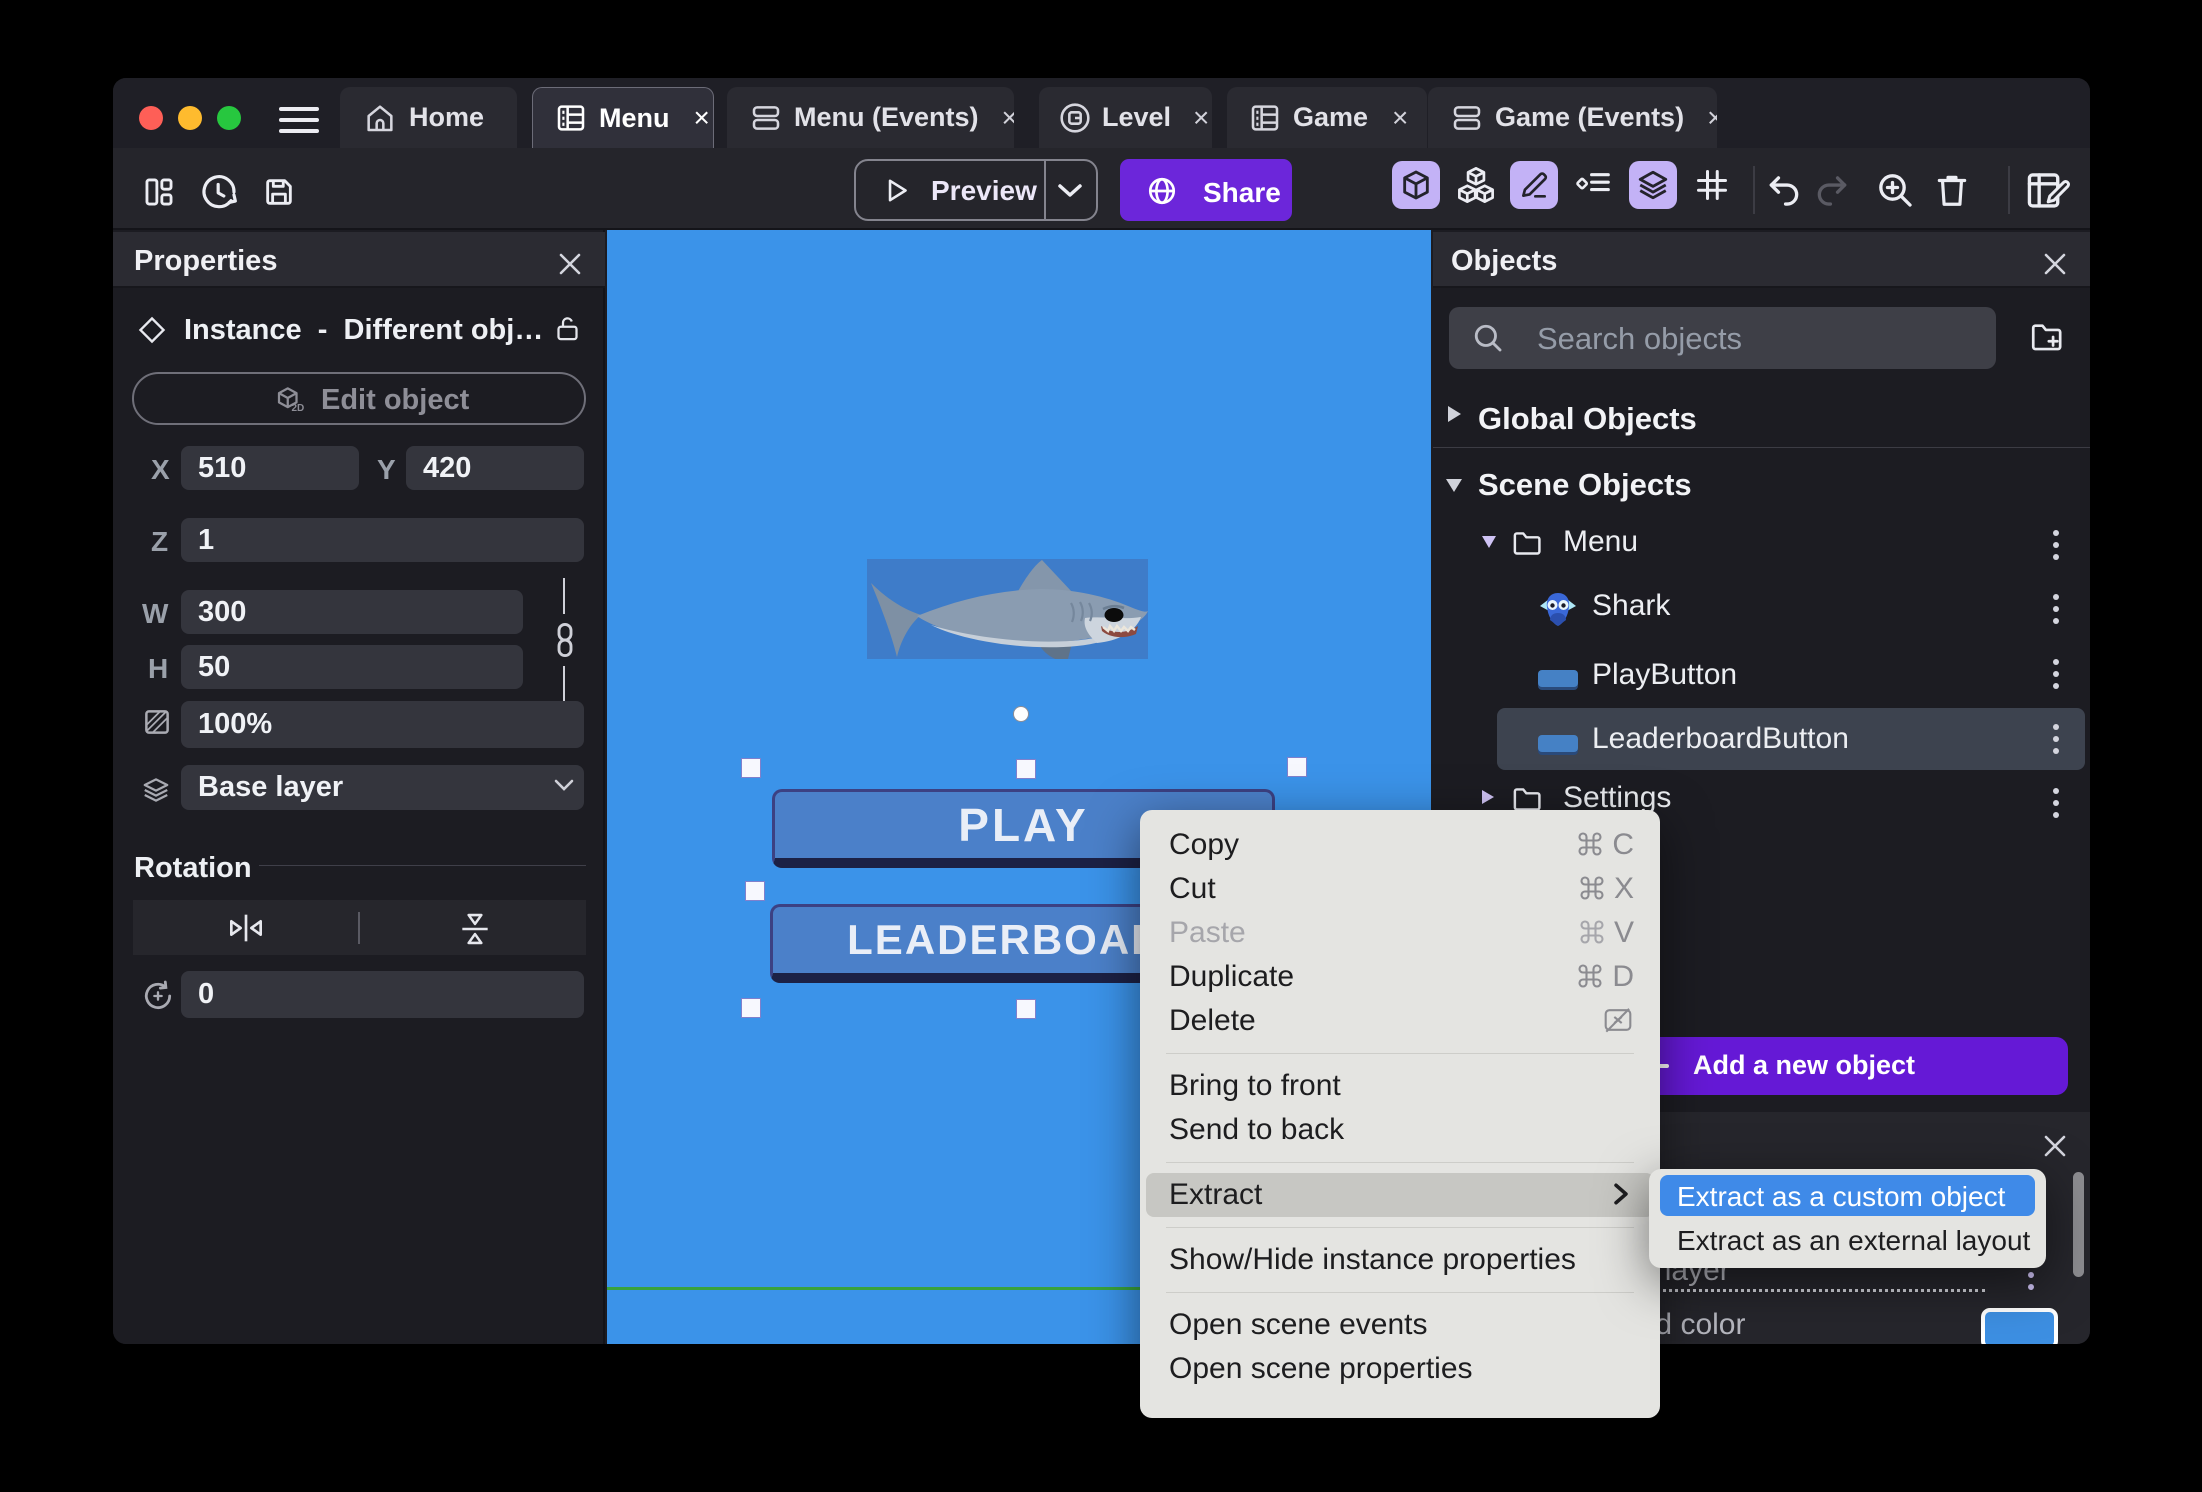 The image size is (2202, 1492). What do you see at coordinates (298, 408) in the screenshot?
I see `svg-text: 2D` at bounding box center [298, 408].